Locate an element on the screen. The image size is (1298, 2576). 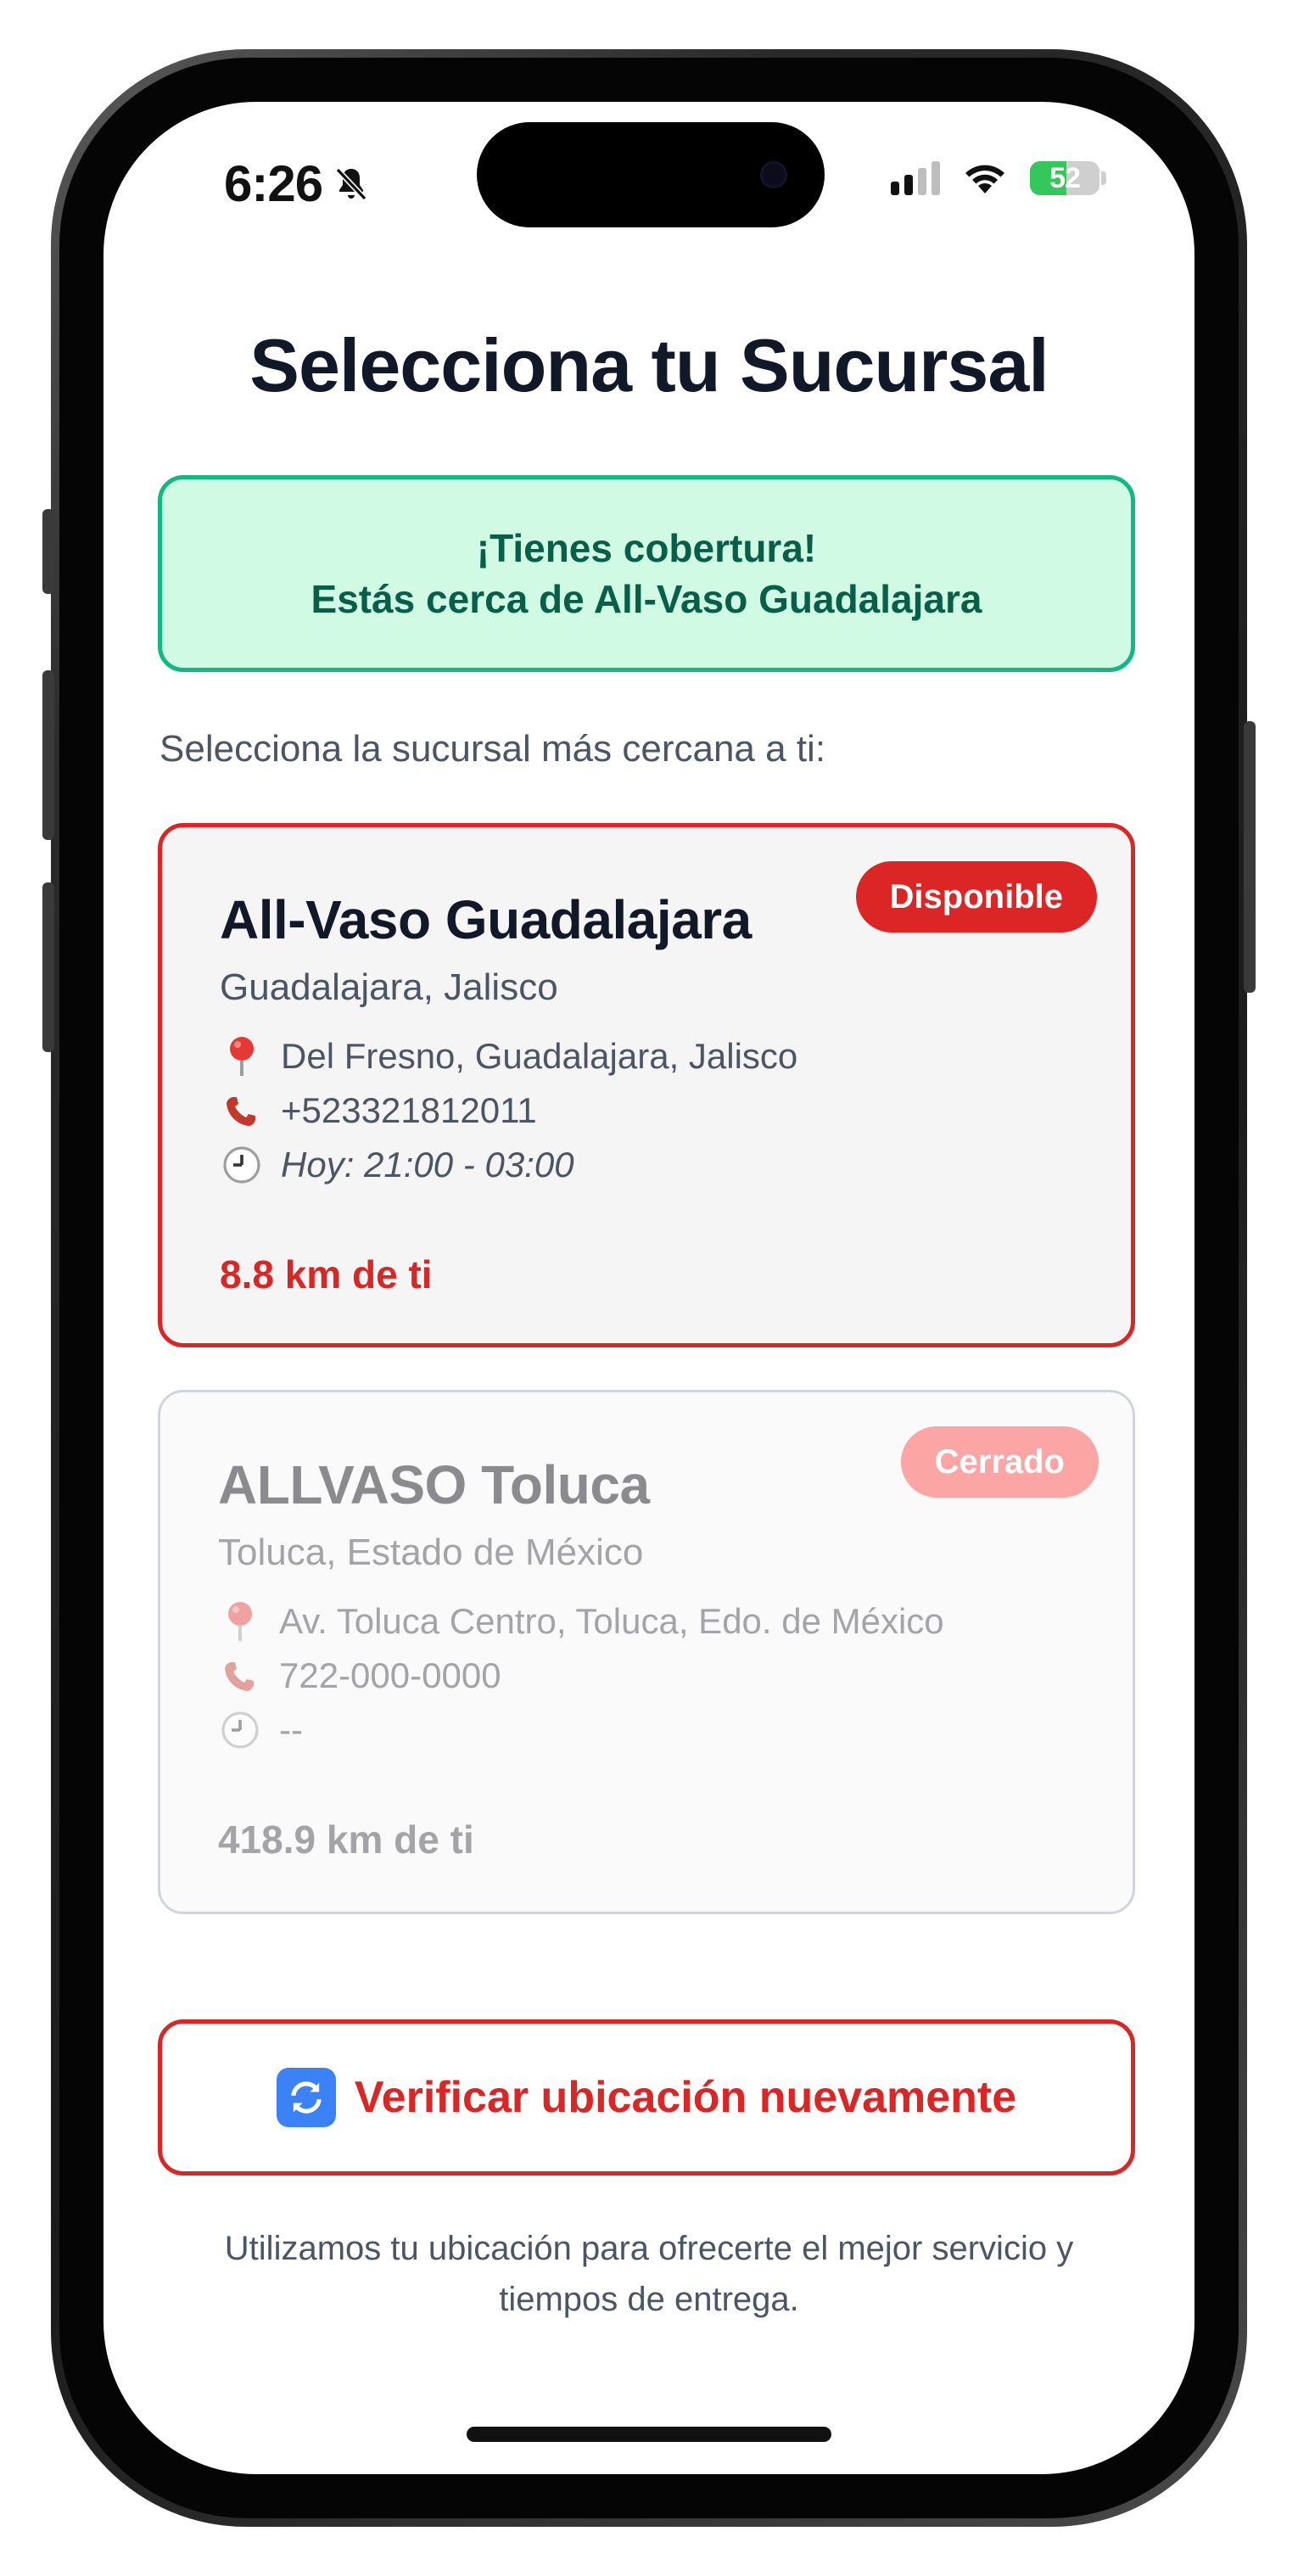
bell-slash-icon is located at coordinates (351, 183).